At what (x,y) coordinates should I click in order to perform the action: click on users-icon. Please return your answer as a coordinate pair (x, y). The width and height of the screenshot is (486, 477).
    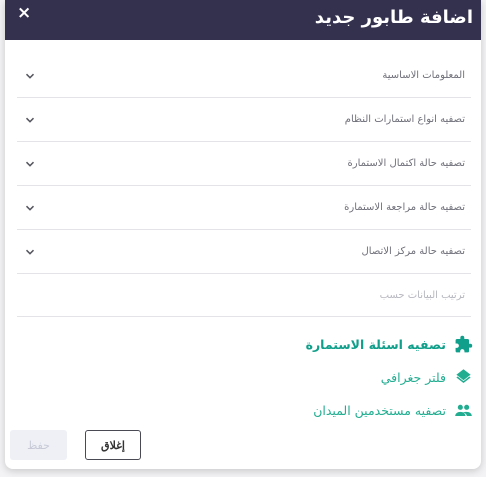
    Looking at the image, I should click on (463, 410).